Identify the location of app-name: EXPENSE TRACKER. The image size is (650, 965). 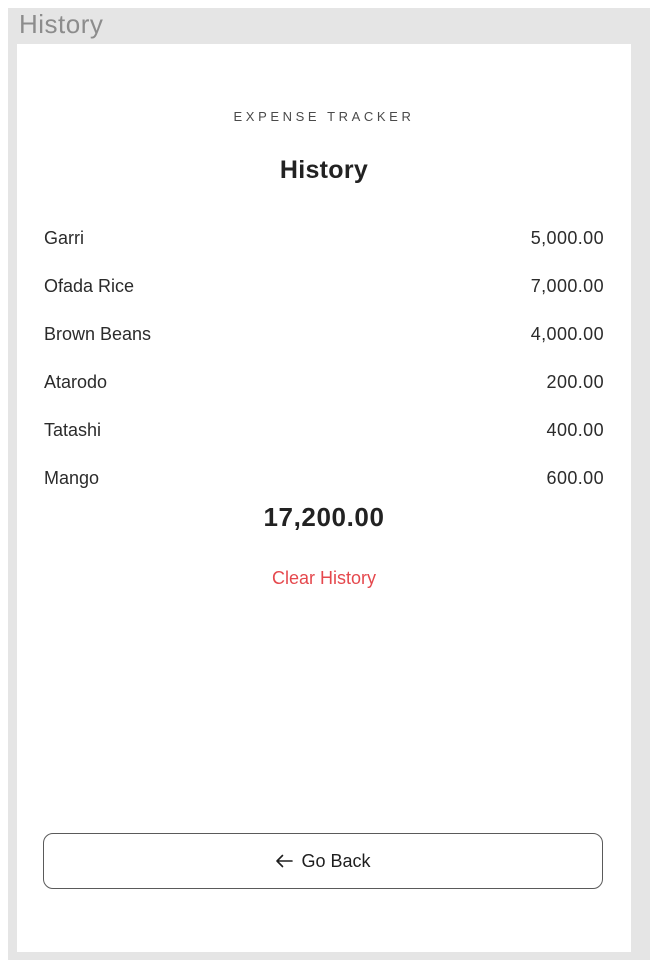
(324, 116).